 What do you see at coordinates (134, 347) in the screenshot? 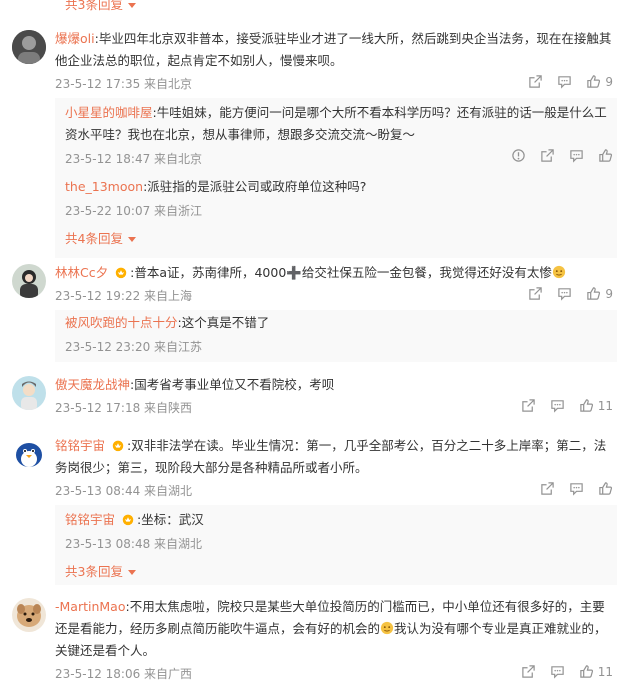
I see `reply-meta: 23-5-12 23:20 来自江苏` at bounding box center [134, 347].